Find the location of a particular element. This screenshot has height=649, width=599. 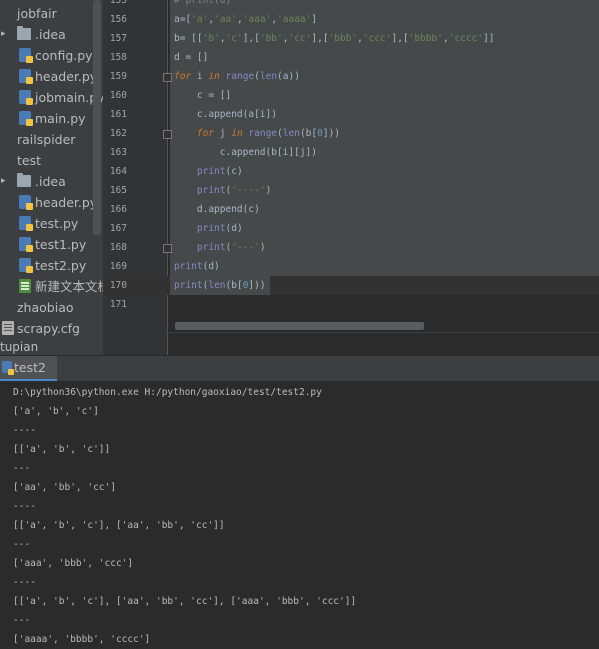

tree-item-label: main.py is located at coordinates (60, 118).